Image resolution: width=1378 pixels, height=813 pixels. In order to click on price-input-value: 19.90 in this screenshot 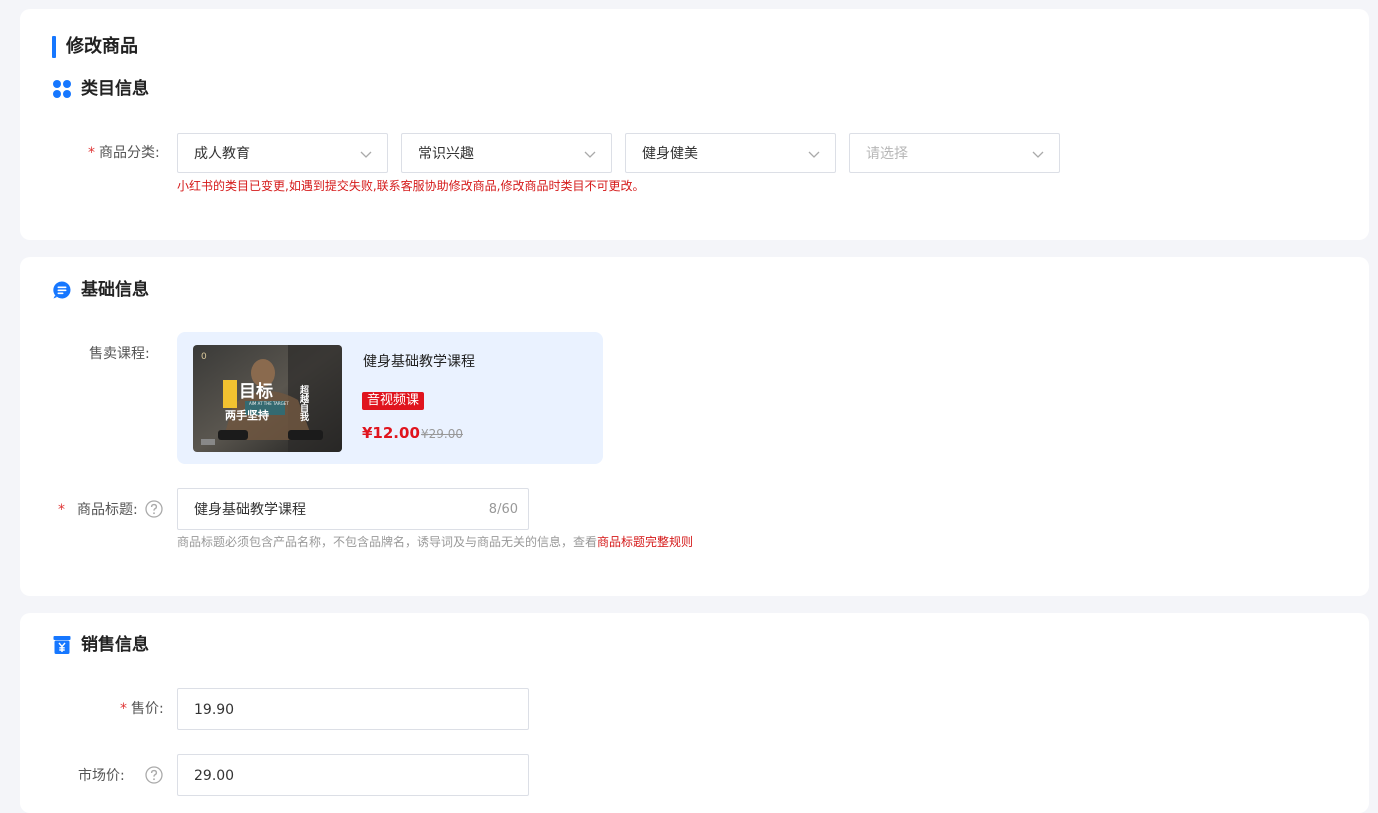, I will do `click(214, 710)`.